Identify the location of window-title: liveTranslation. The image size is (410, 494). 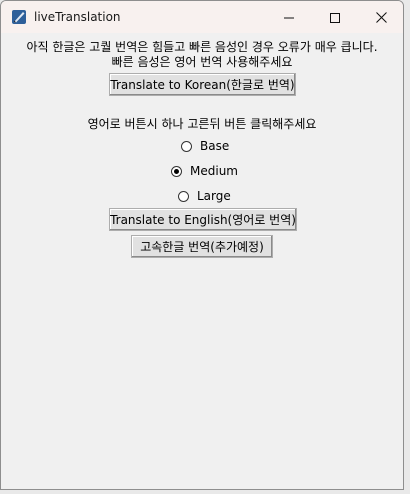
(77, 17).